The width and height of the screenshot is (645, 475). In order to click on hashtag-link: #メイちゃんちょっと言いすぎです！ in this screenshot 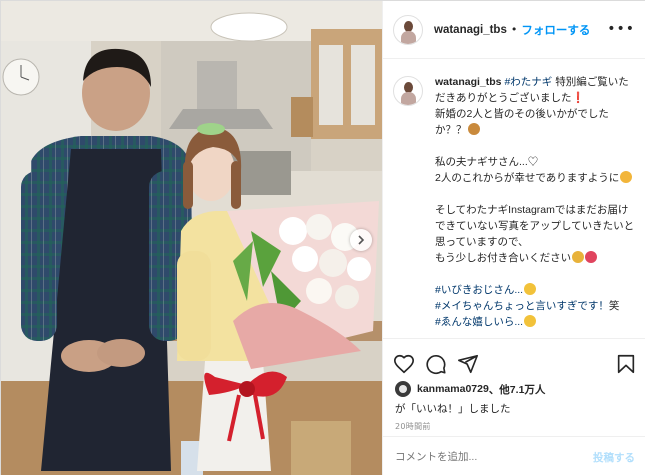, I will do `click(522, 306)`.